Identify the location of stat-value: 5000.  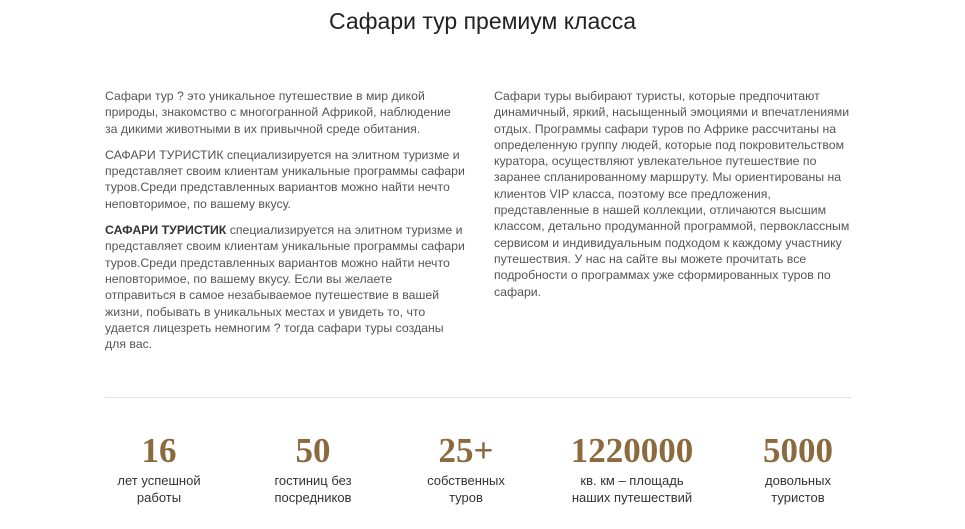
(798, 450).